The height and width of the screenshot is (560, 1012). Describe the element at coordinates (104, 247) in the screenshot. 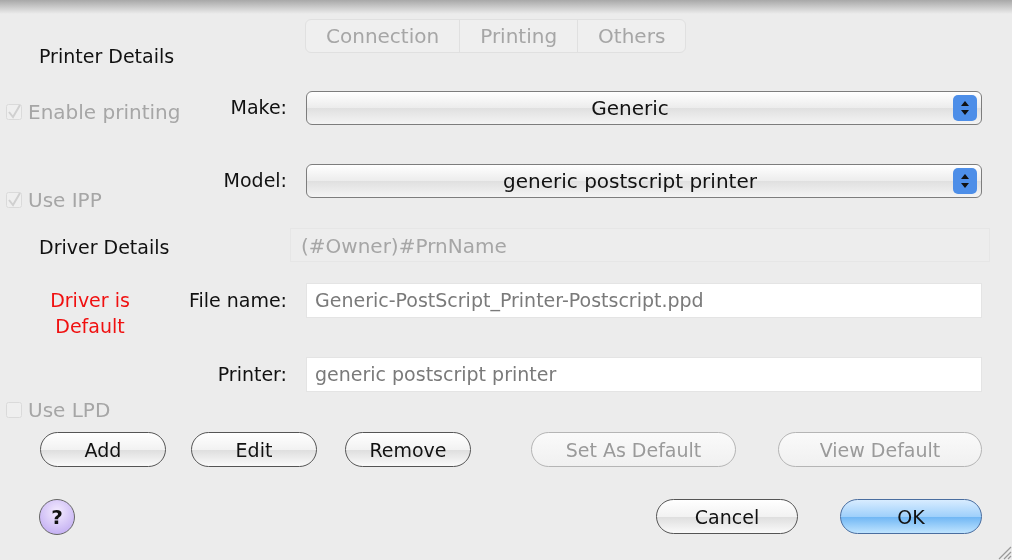

I see `section-heading: Driver Details` at that location.